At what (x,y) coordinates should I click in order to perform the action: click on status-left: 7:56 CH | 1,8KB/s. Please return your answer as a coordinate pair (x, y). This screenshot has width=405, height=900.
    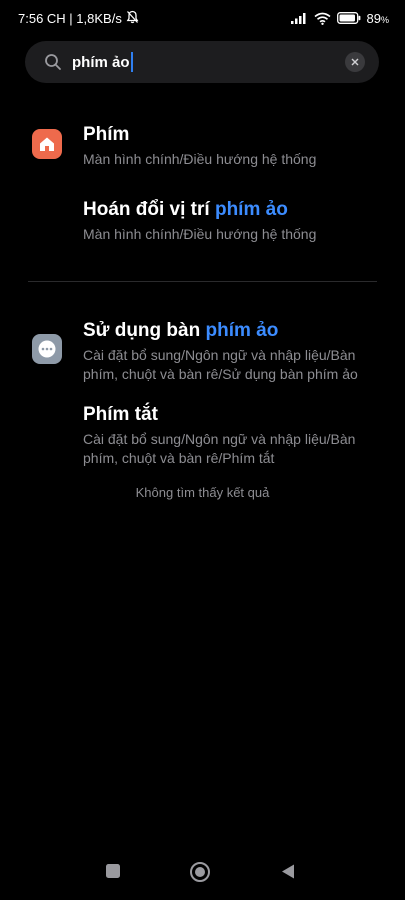
    Looking at the image, I should click on (78, 18).